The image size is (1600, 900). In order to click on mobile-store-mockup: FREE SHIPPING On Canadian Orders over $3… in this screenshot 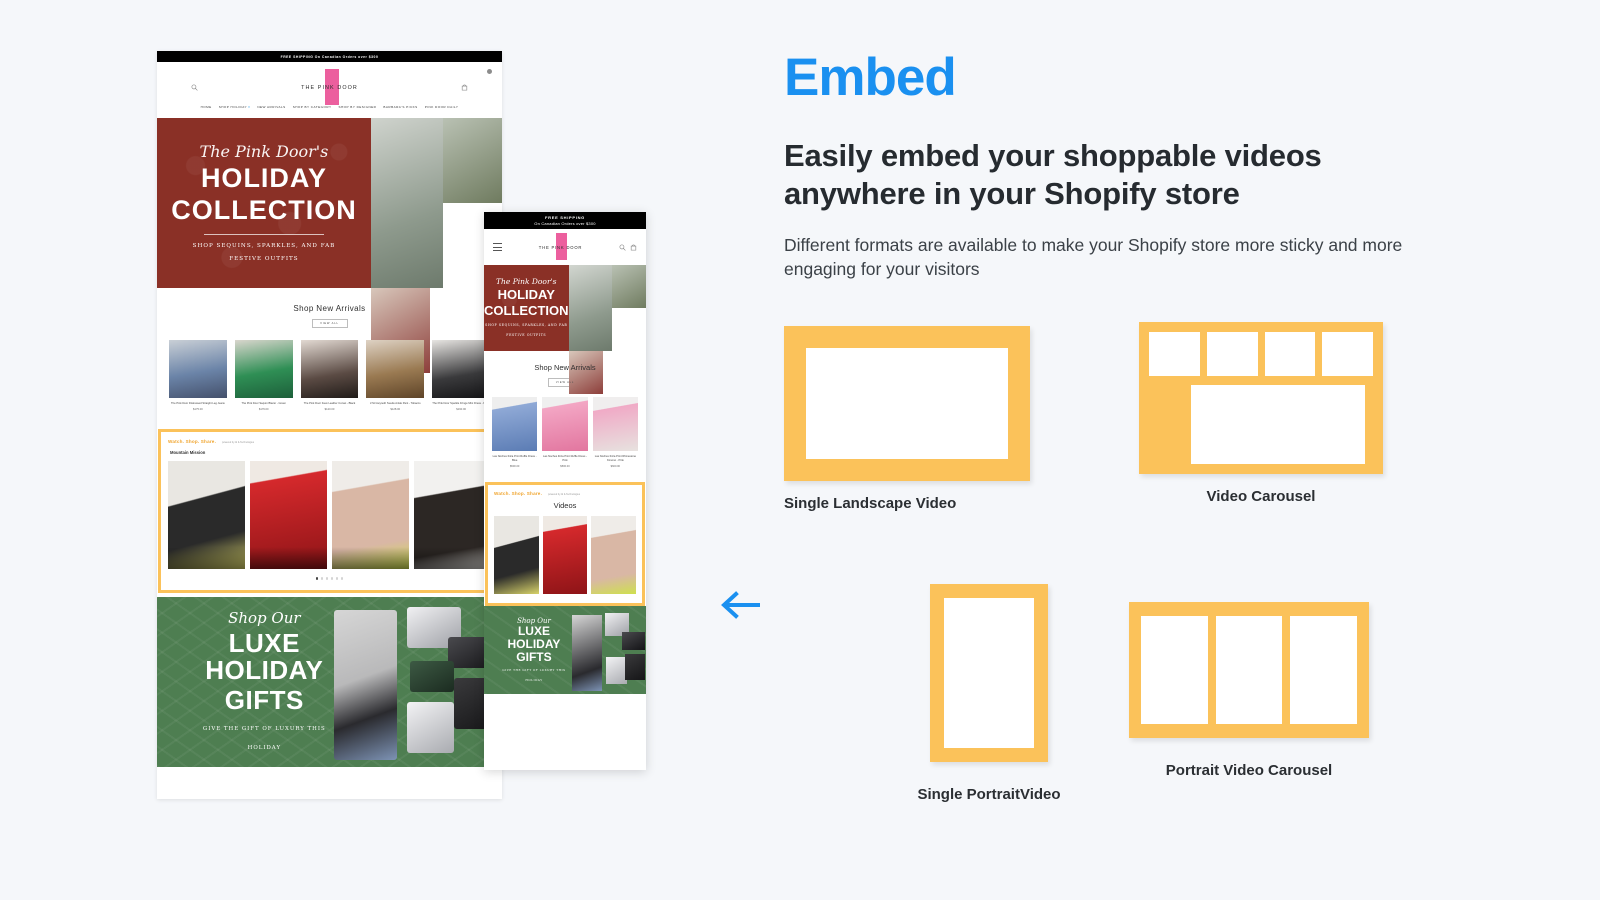, I will do `click(565, 491)`.